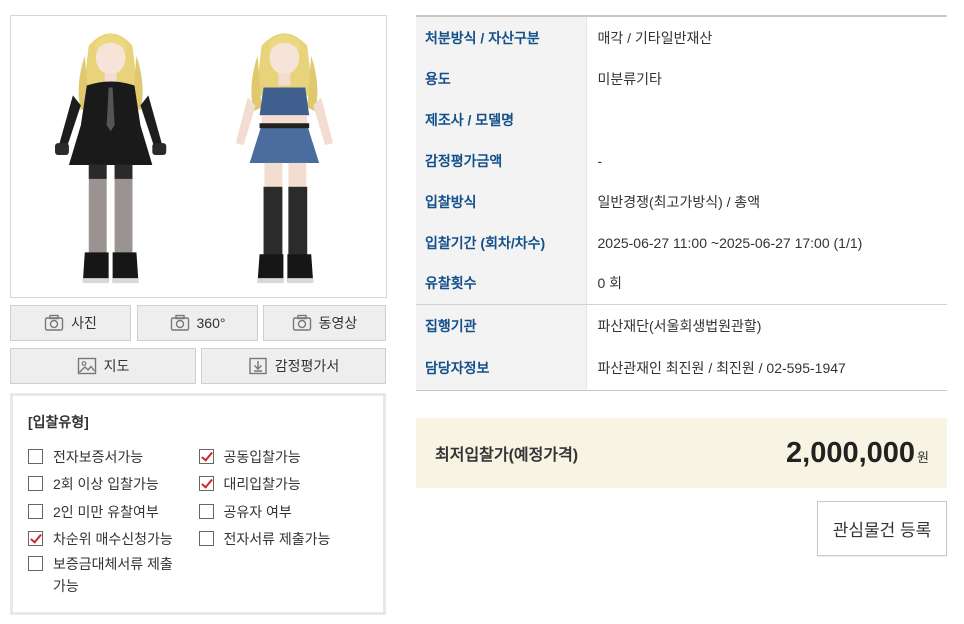 The width and height of the screenshot is (964, 624). I want to click on info-label: 입찰방식, so click(501, 201).